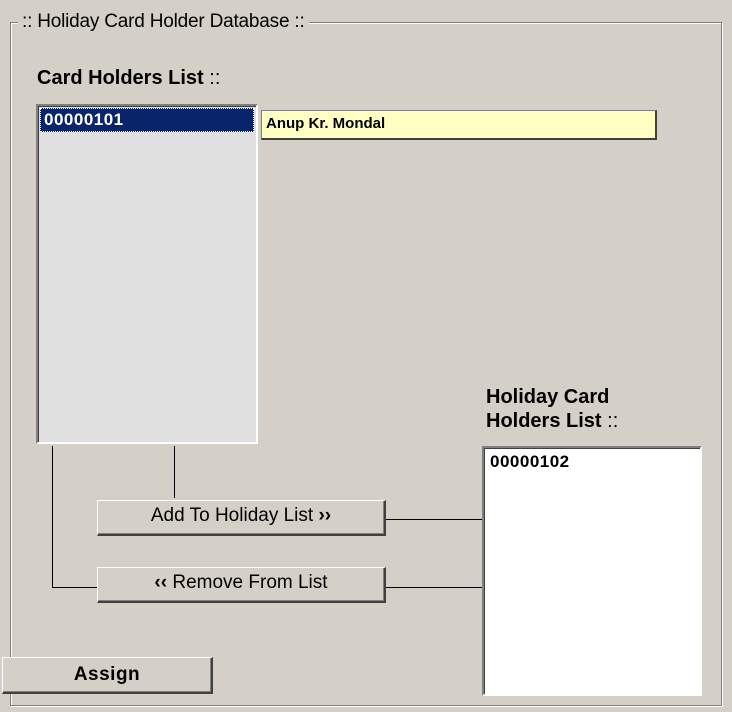 This screenshot has height=712, width=732. Describe the element at coordinates (325, 515) in the screenshot. I see `right-arrows-icon: ››` at that location.